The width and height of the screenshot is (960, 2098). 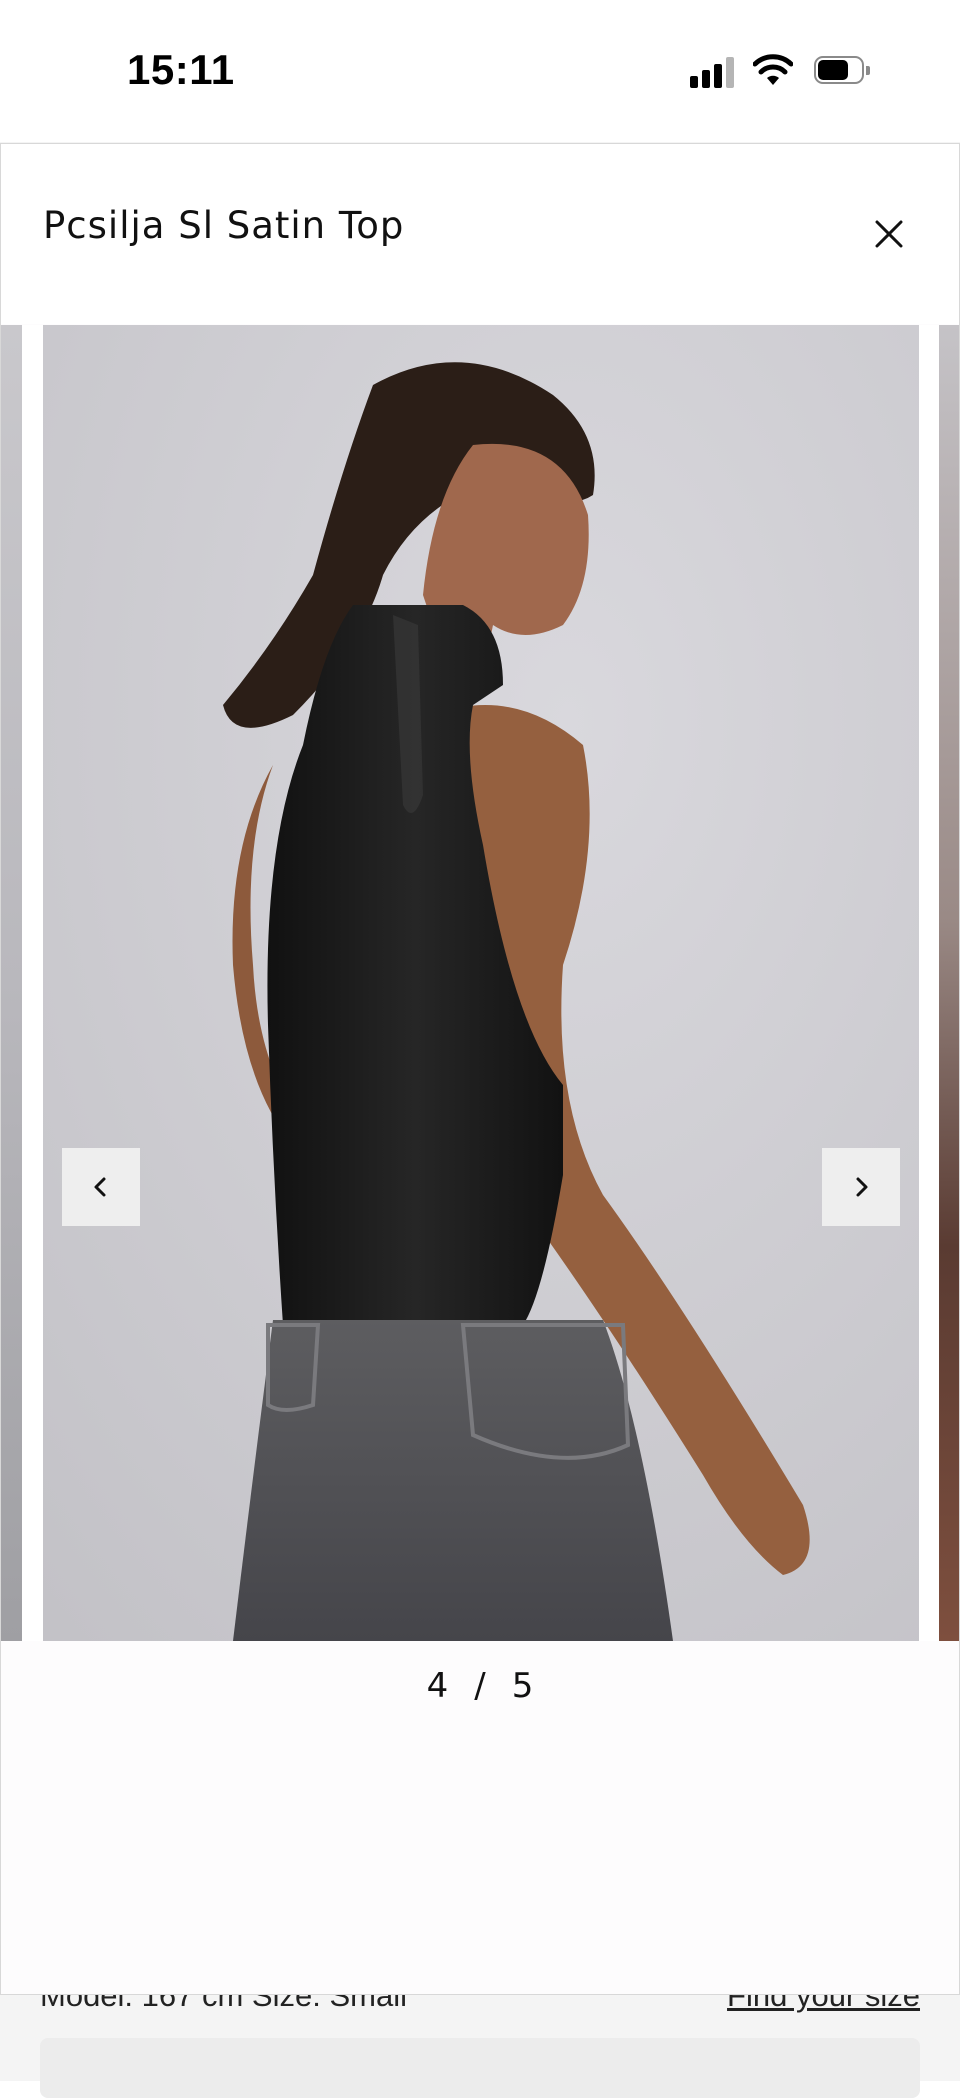 What do you see at coordinates (437, 1686) in the screenshot?
I see `current-image-index: 4` at bounding box center [437, 1686].